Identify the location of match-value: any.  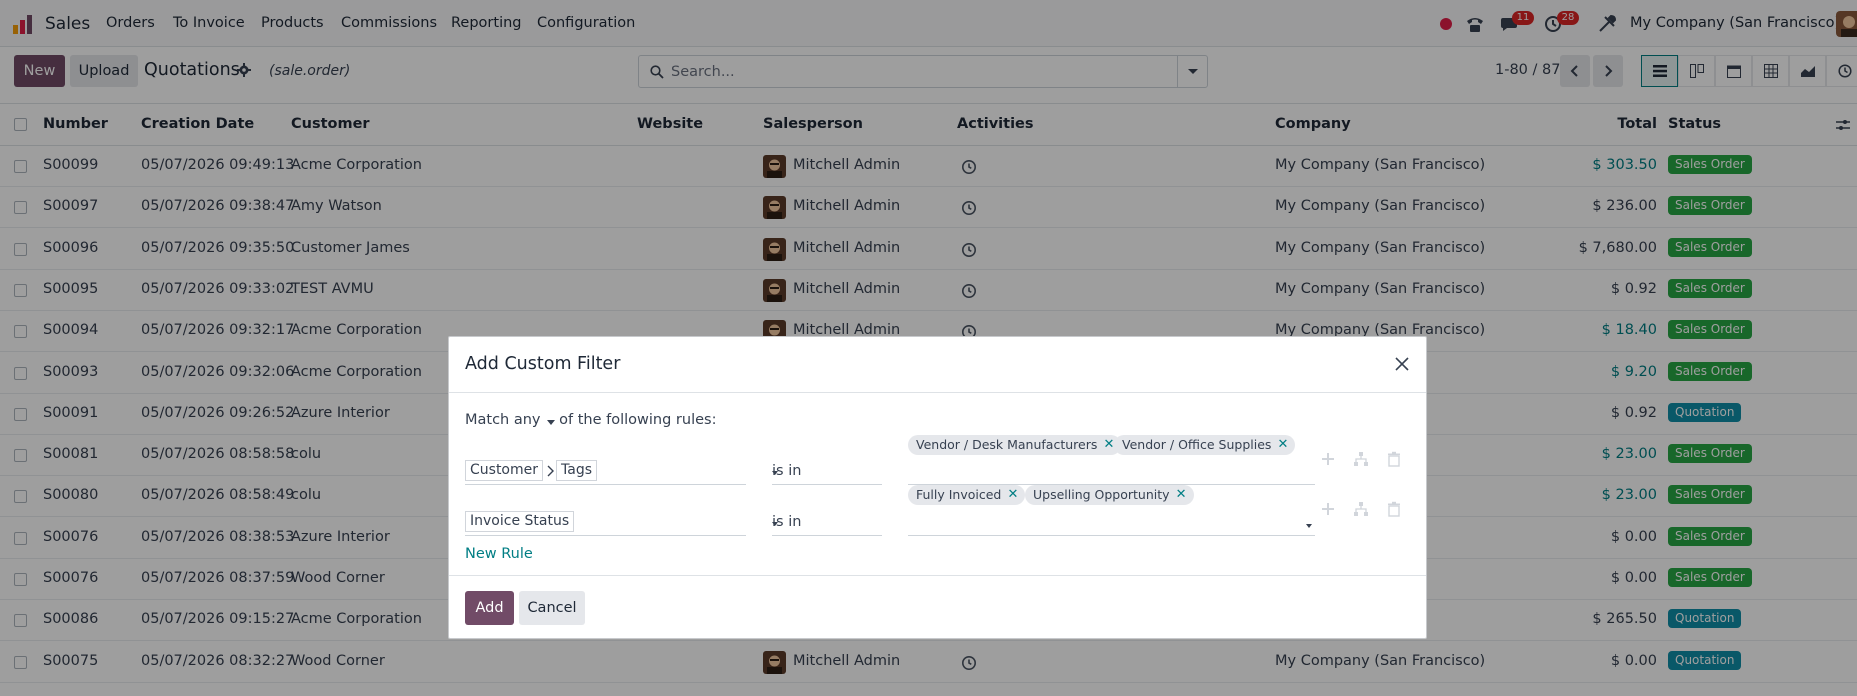
(527, 420).